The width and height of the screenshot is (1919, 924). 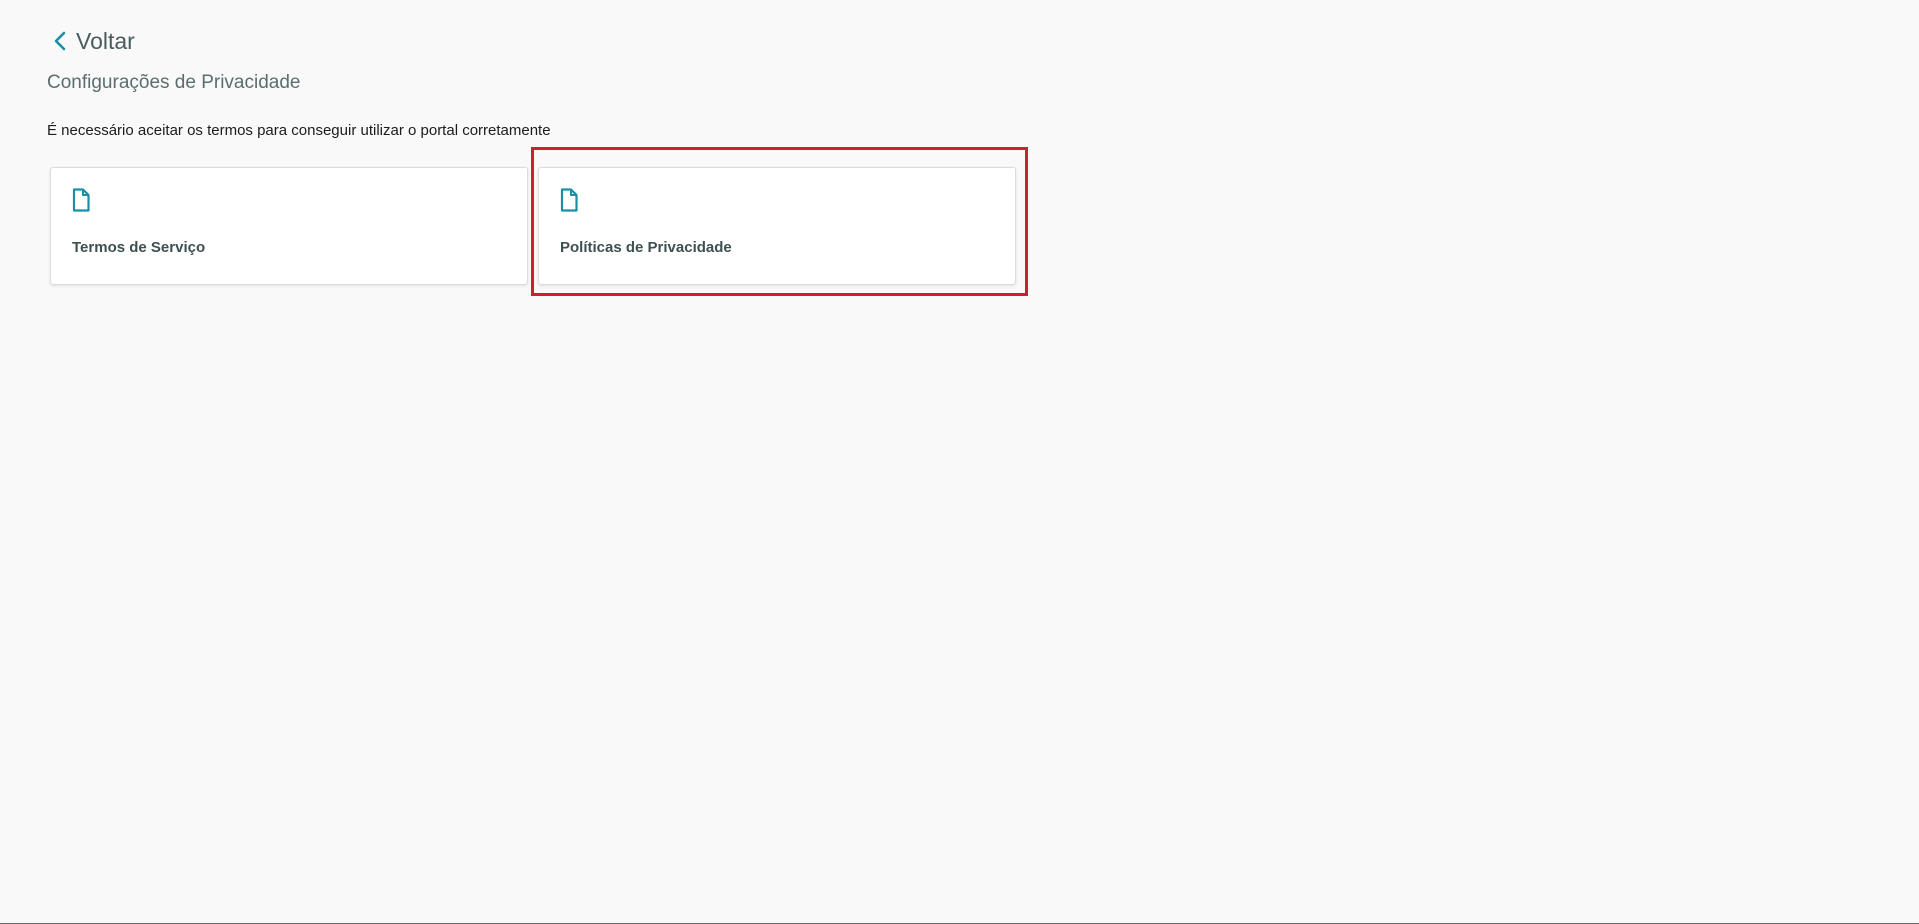 I want to click on terms-of-service-card: Termos de Serviço, so click(x=289, y=226).